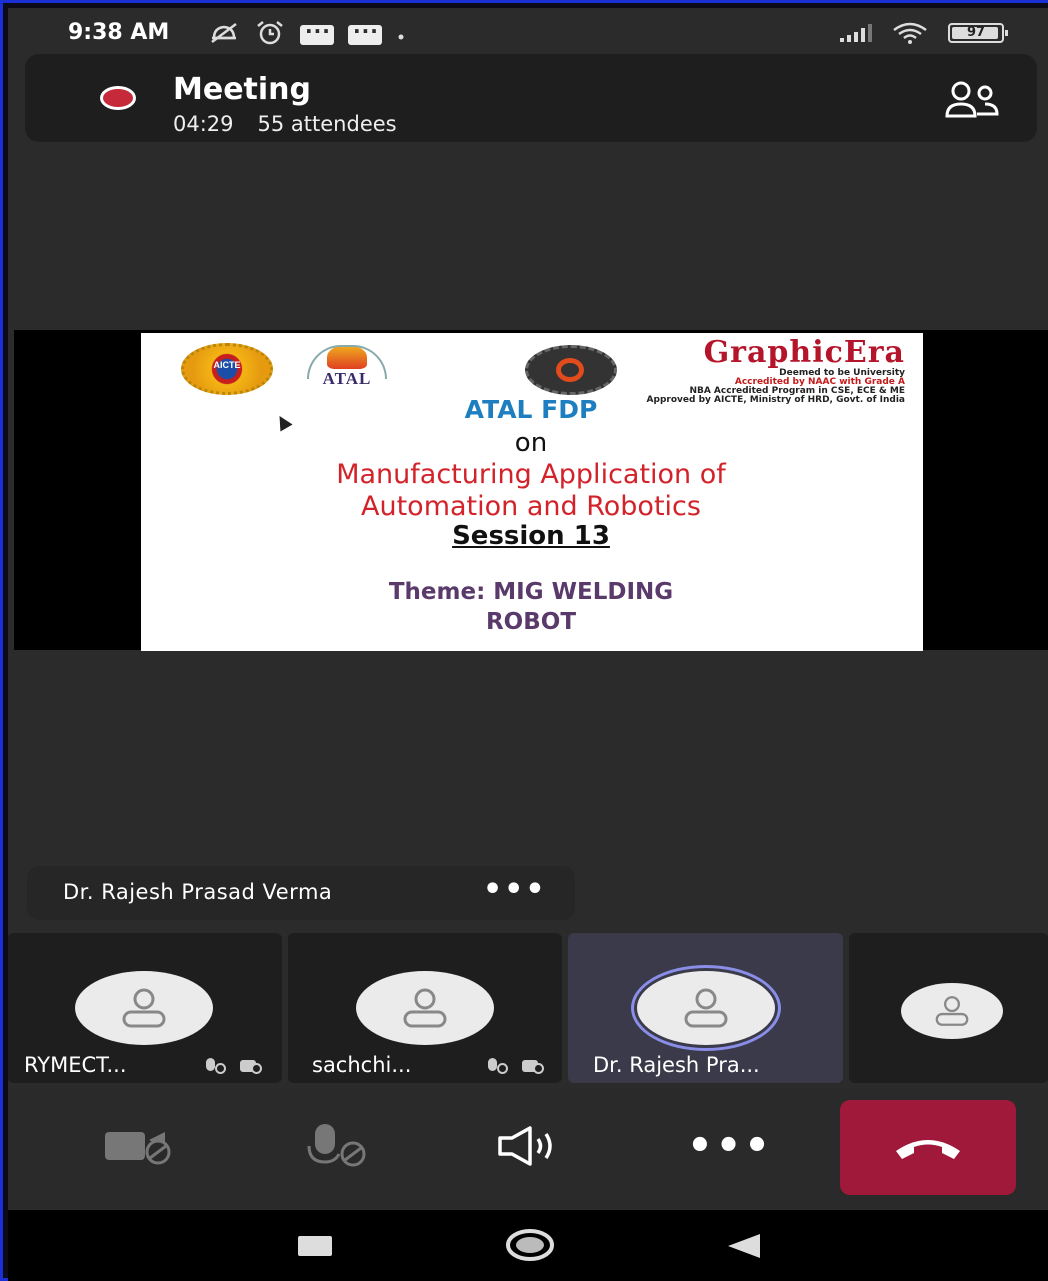  Describe the element at coordinates (856, 33) in the screenshot. I see `signal-icon` at that location.